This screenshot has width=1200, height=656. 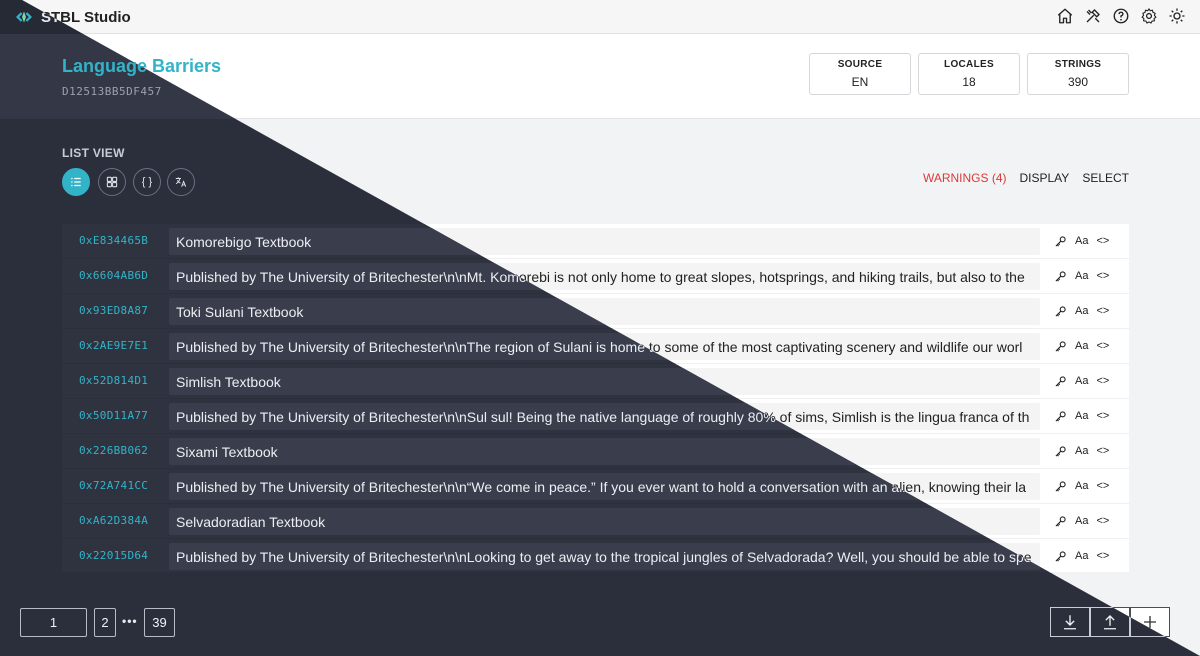 What do you see at coordinates (969, 82) in the screenshot?
I see `stat-value: 18` at bounding box center [969, 82].